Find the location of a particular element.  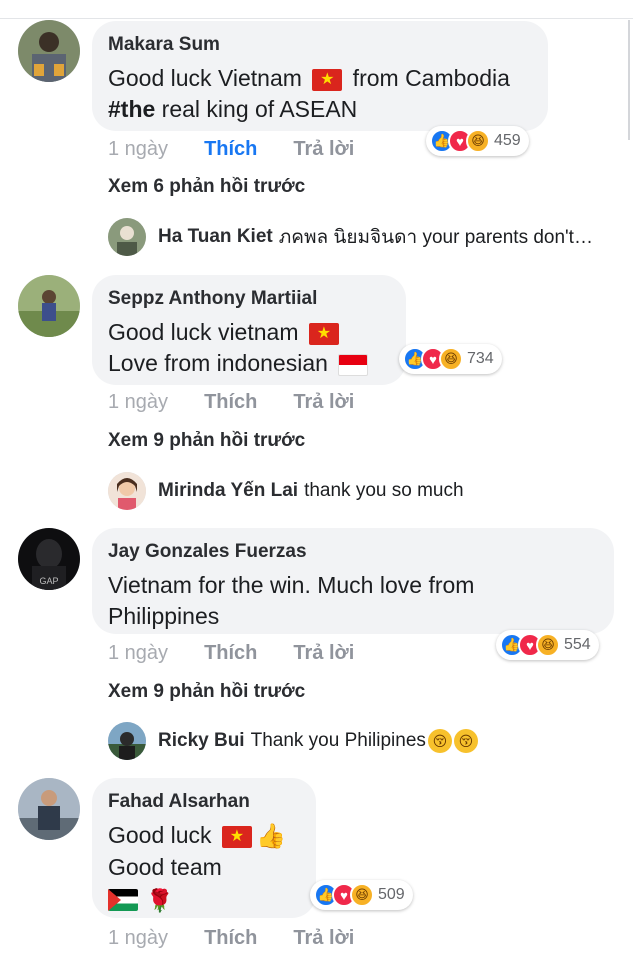

reply-author: Ricky Bui is located at coordinates (201, 741).